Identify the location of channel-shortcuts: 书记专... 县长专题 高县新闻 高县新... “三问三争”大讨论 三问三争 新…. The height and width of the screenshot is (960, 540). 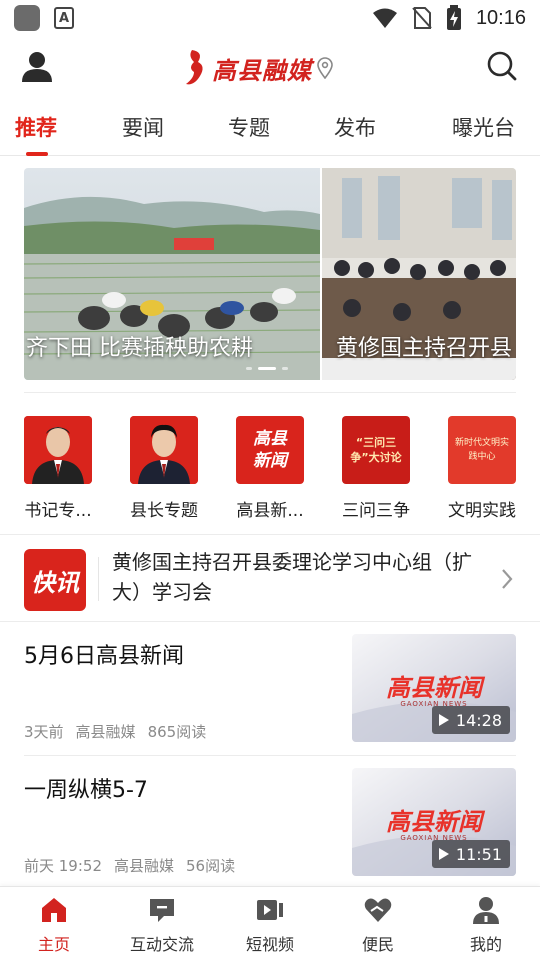
(270, 470).